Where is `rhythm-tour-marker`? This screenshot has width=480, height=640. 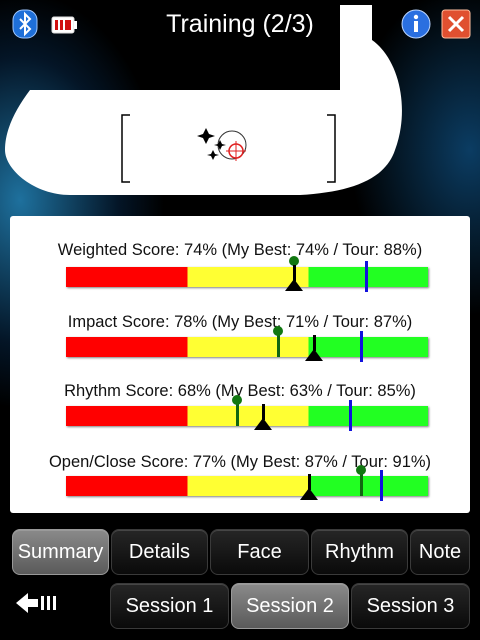 rhythm-tour-marker is located at coordinates (351, 415).